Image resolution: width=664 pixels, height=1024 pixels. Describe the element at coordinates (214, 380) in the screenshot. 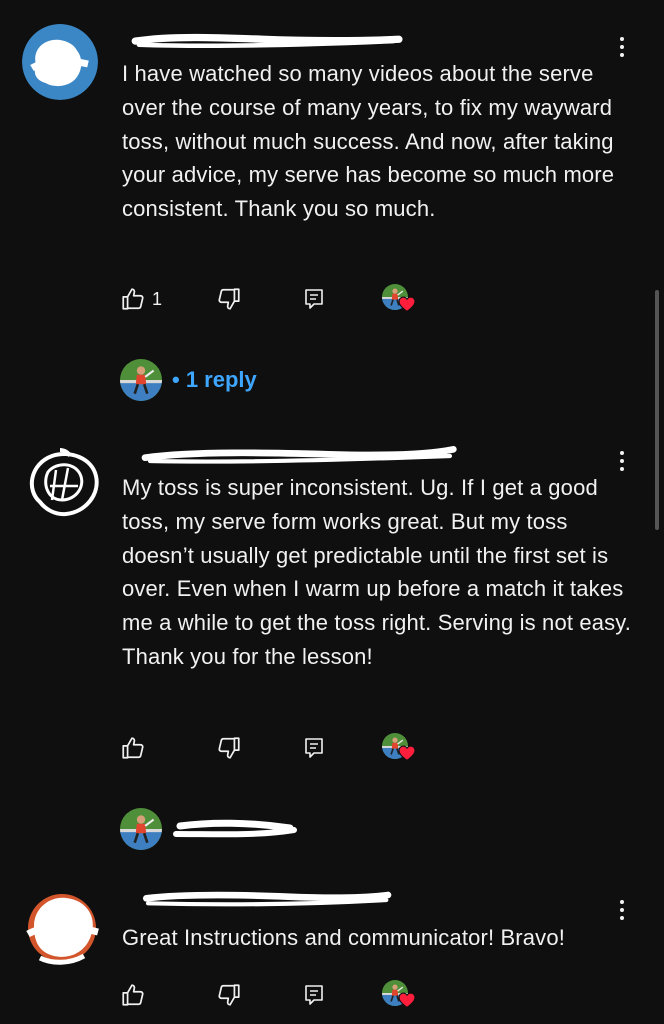

I see `reply-count-link: • 1 reply` at that location.